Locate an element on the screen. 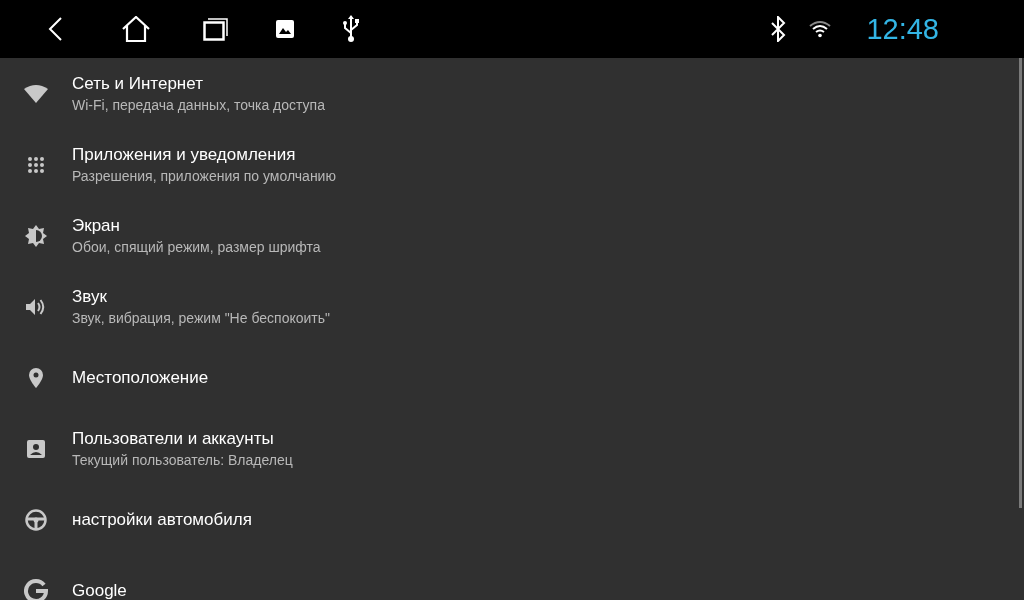  item-title: Экран is located at coordinates (96, 226).